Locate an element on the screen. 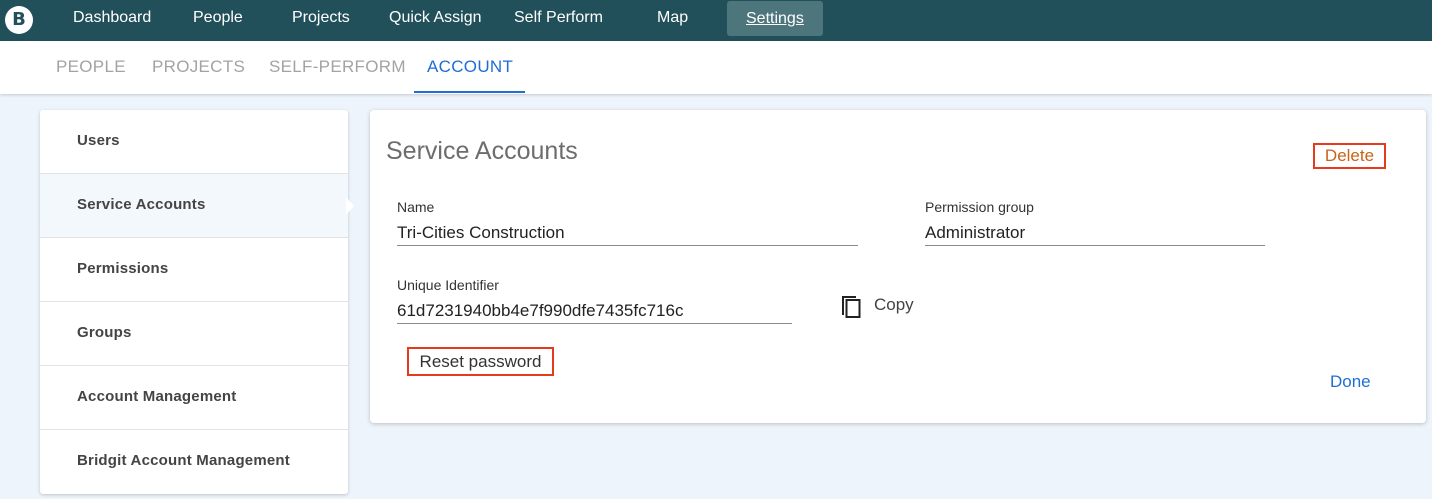 This screenshot has width=1432, height=499. menu-item-bridgit-account-management: Bridgit Account Management is located at coordinates (194, 462).